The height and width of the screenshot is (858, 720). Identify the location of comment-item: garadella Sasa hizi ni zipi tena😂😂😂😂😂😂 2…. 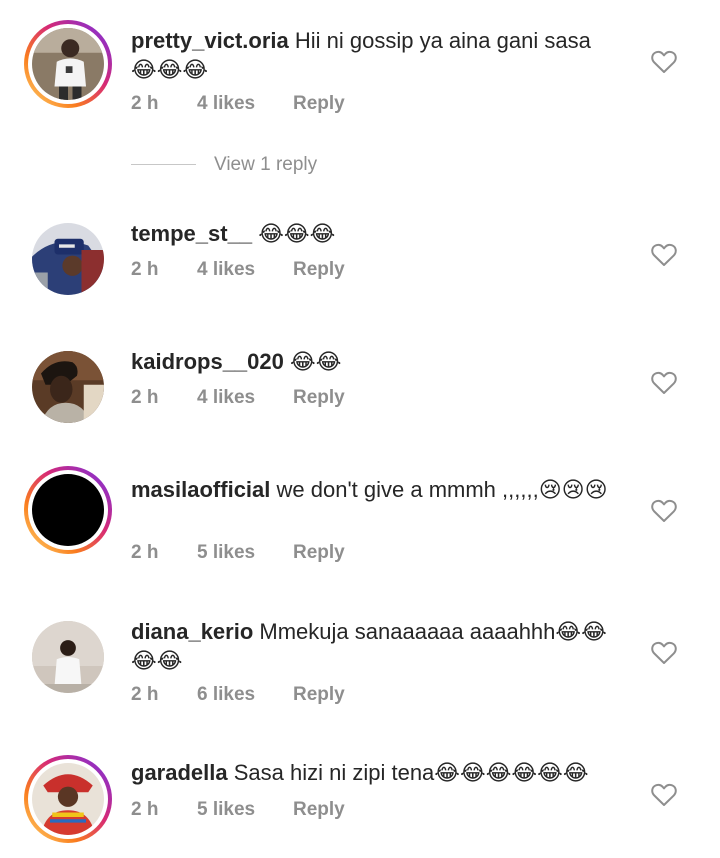
(360, 799).